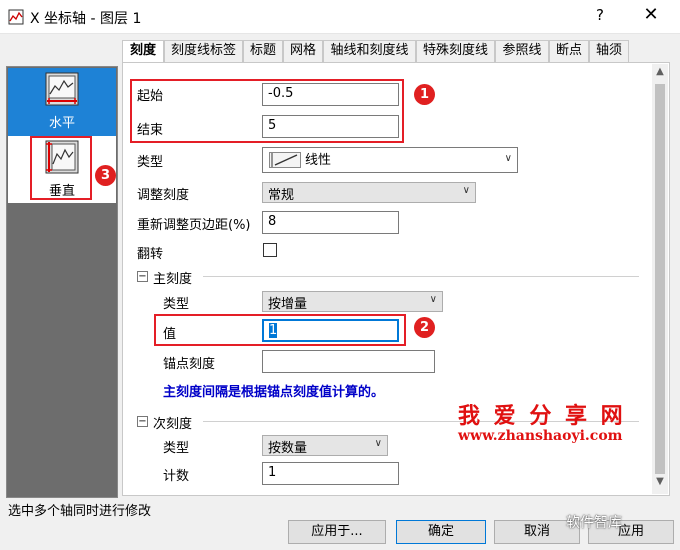 The width and height of the screenshot is (680, 550). I want to click on scroll-down-icon: ▼, so click(660, 484).